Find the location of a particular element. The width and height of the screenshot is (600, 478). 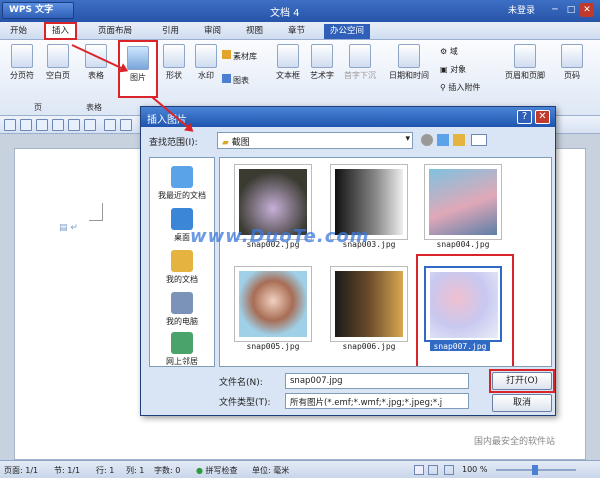

tab-office-space: 办公空间 is located at coordinates (347, 31).